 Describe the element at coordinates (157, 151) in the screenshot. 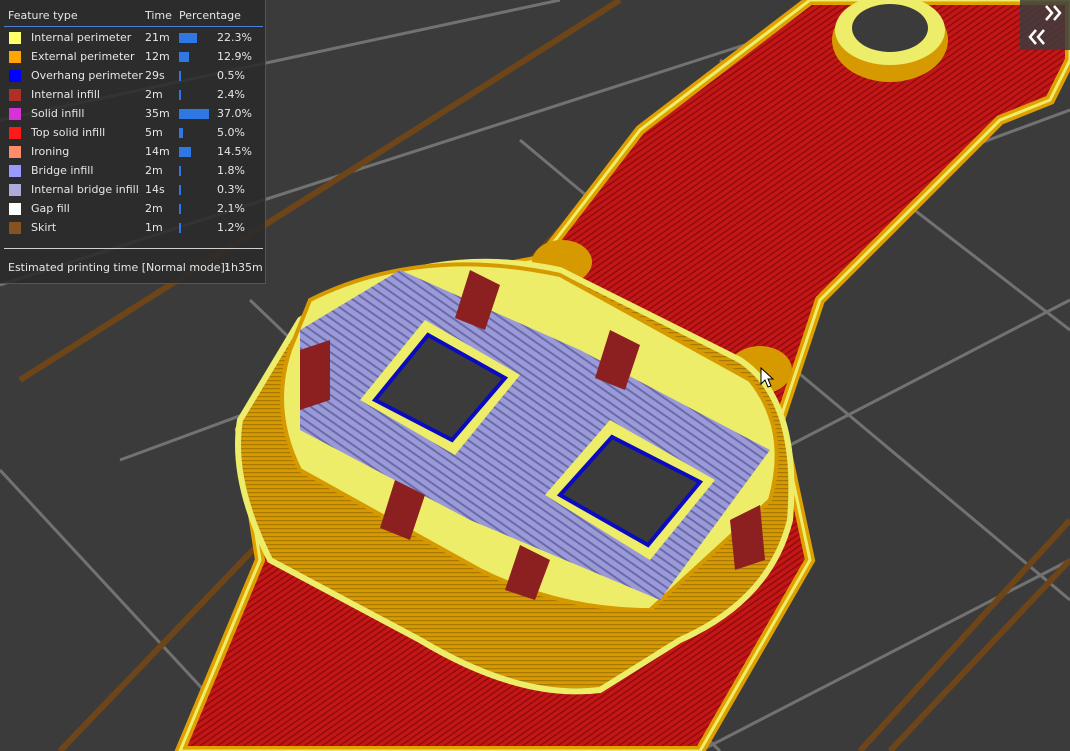

I see `feature-time: 14m` at that location.